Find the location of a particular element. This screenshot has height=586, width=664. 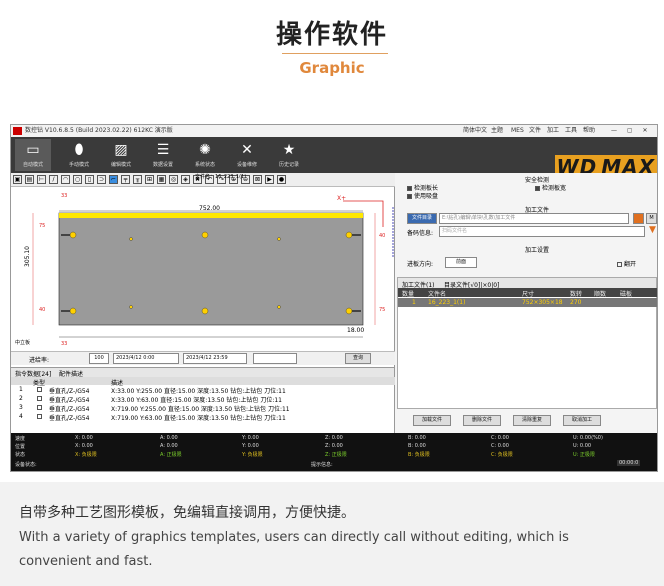

drill2-icon: ╥ is located at coordinates (137, 179).